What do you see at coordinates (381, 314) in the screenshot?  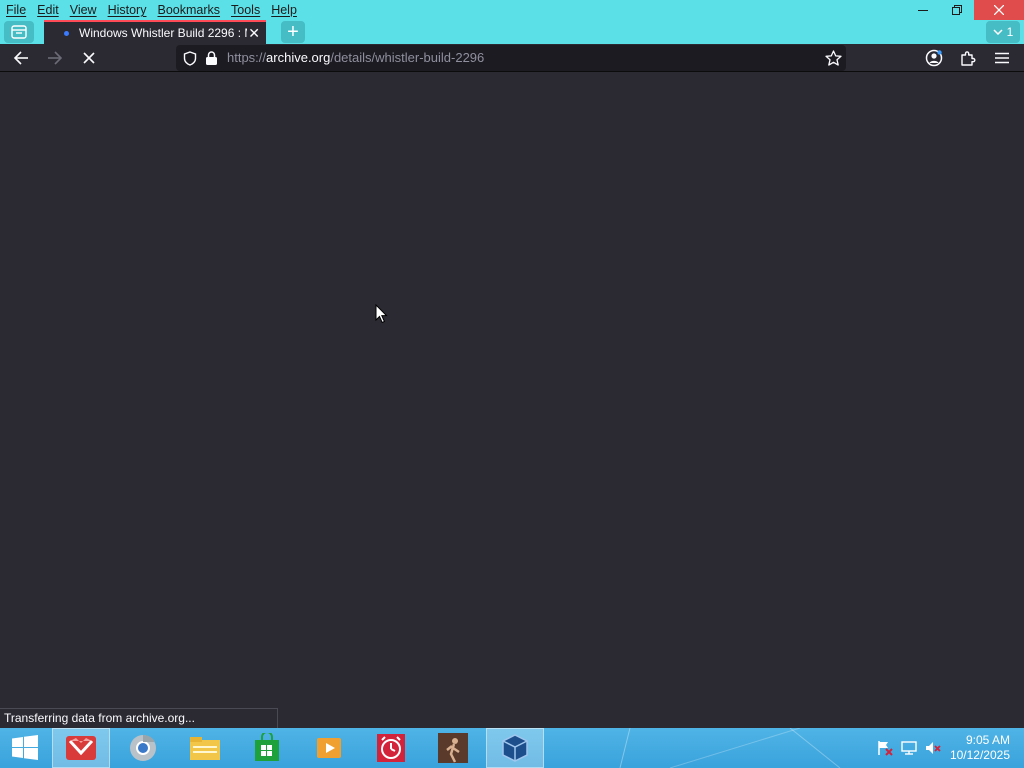 I see `mouse-cursor-icon` at bounding box center [381, 314].